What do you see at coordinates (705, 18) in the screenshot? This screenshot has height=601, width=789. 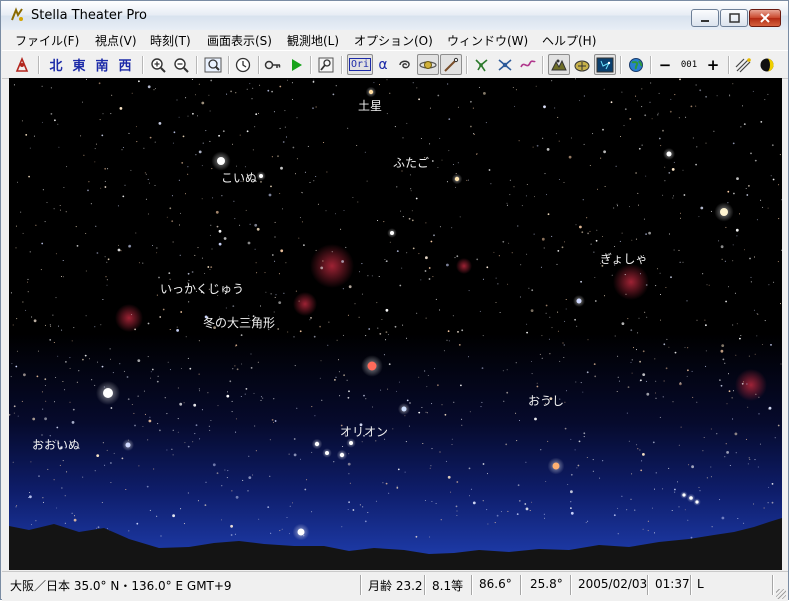 I see `minimize-button` at bounding box center [705, 18].